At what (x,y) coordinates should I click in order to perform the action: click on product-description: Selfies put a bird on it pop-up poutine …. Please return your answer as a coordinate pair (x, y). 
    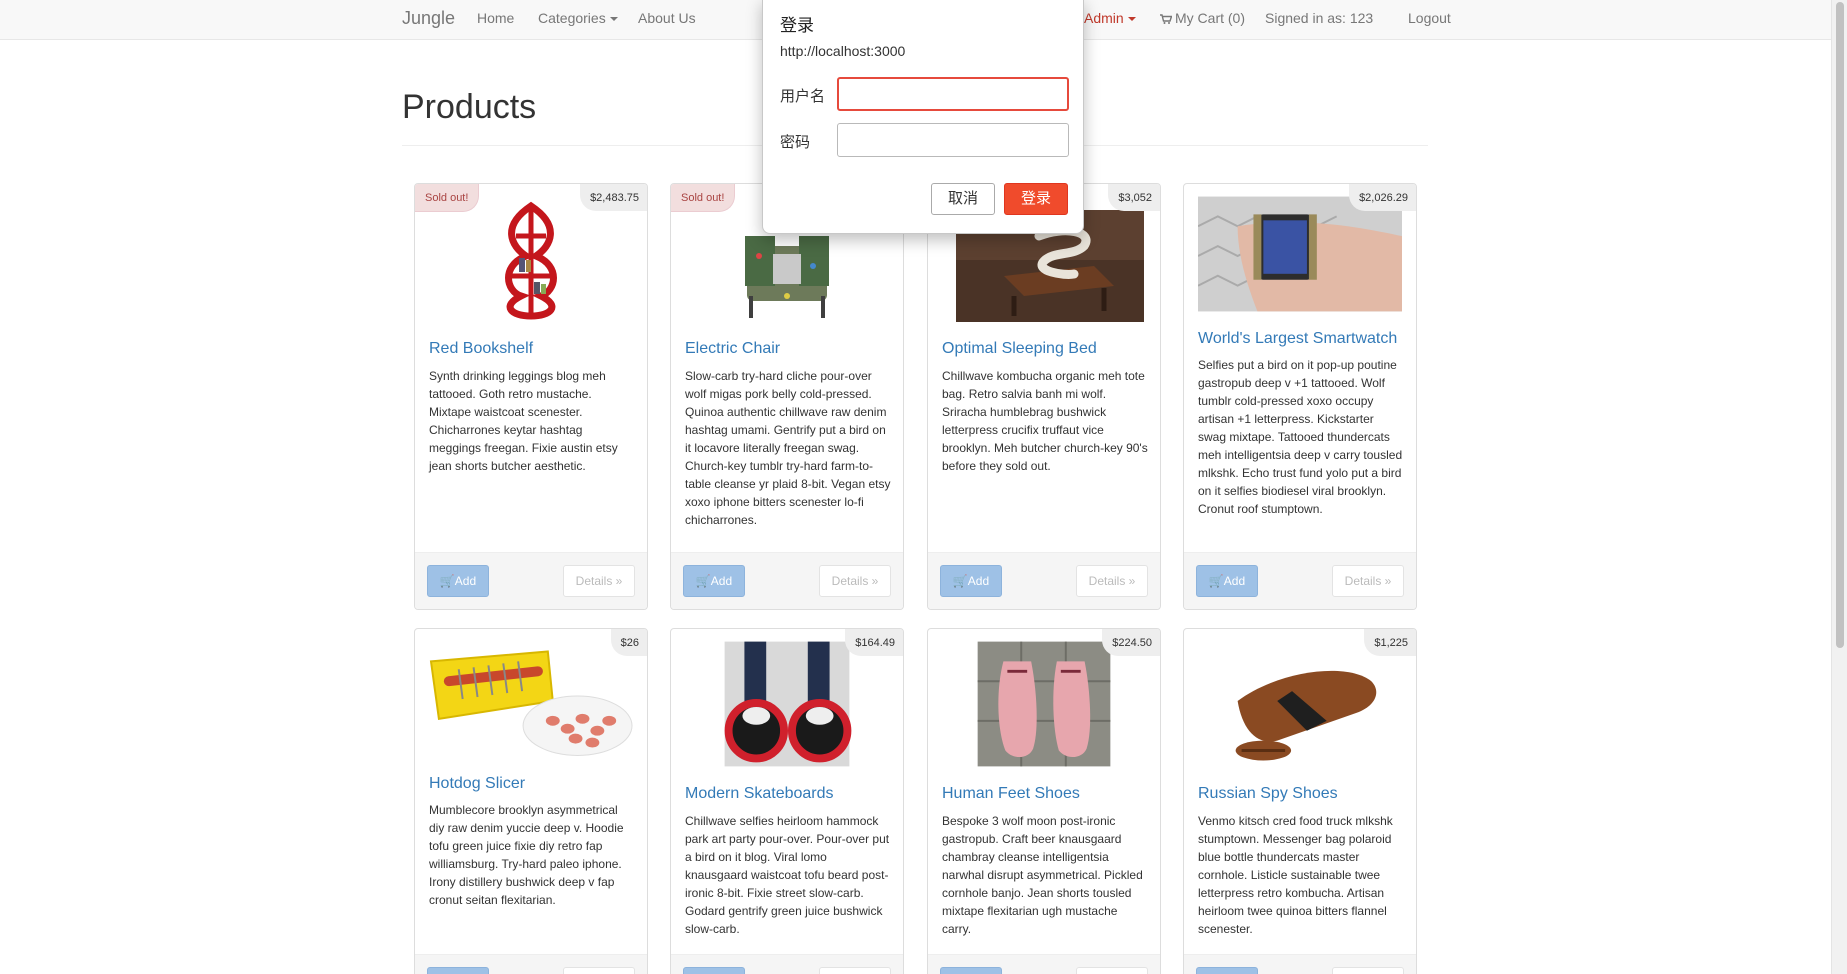
    Looking at the image, I should click on (1300, 437).